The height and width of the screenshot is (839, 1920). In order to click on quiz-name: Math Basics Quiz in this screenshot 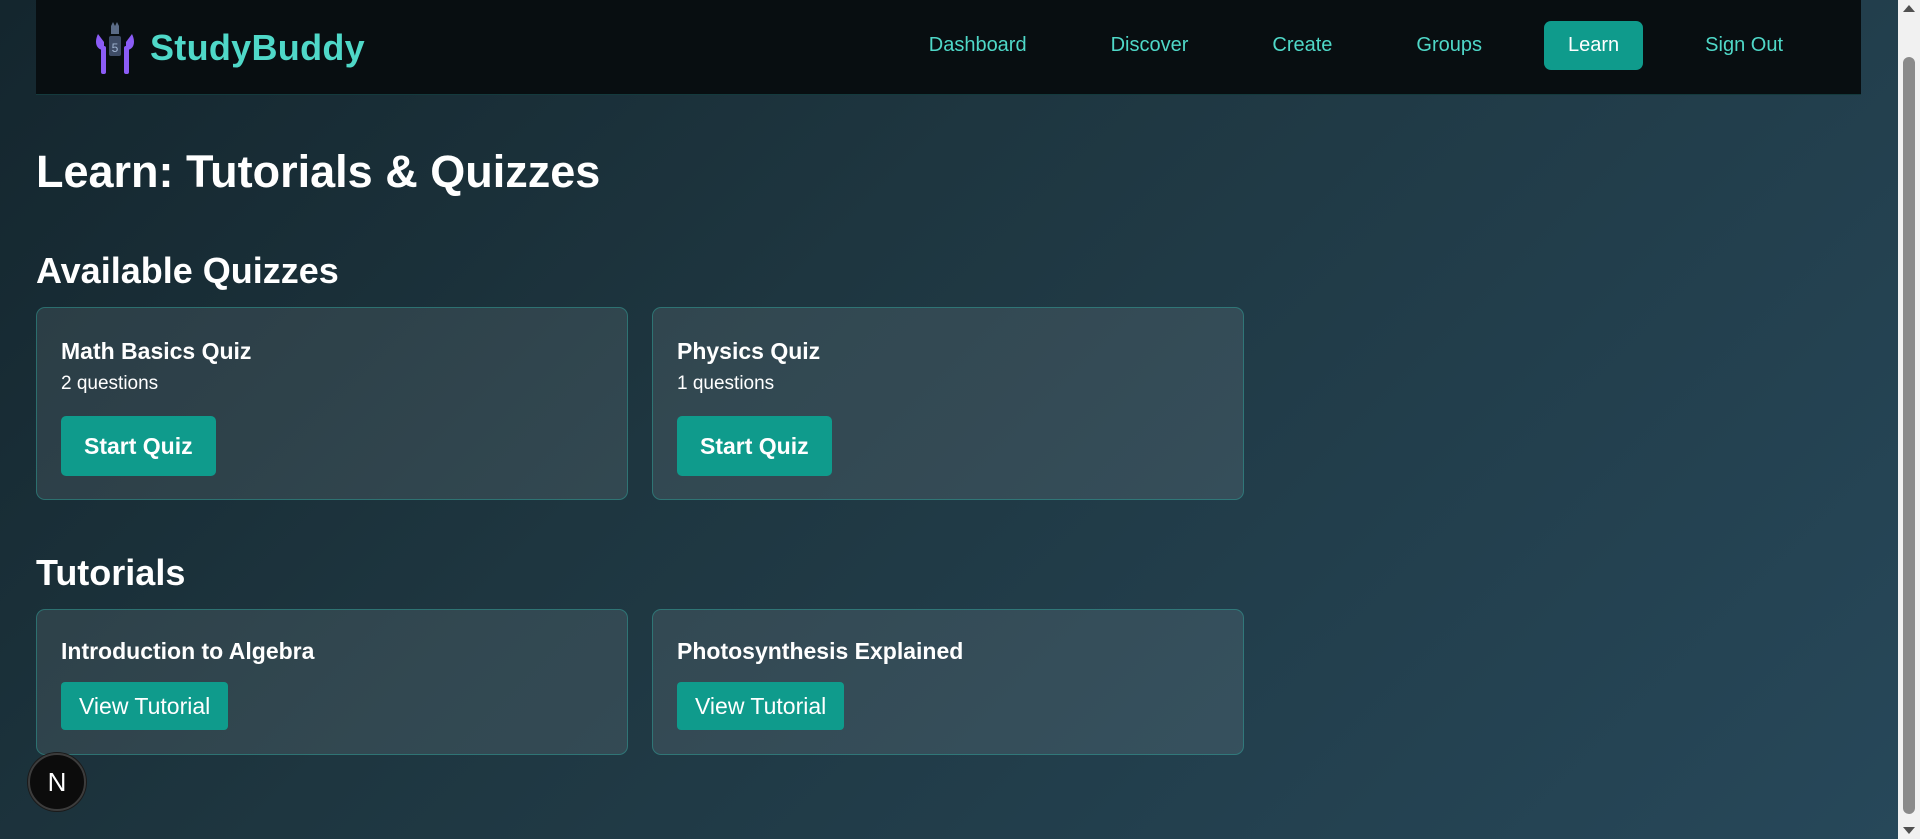, I will do `click(156, 351)`.